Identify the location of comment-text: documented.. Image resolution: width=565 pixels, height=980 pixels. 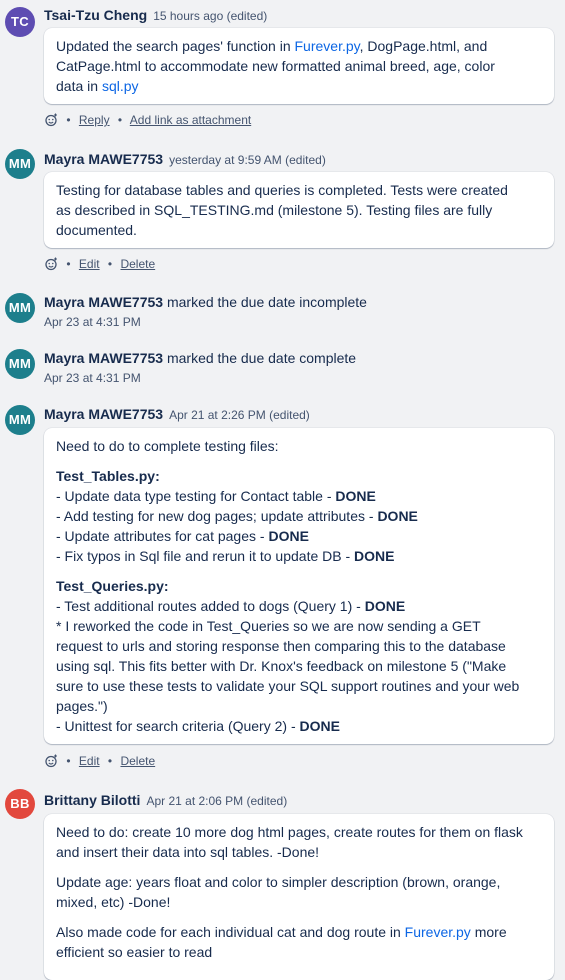
(96, 230).